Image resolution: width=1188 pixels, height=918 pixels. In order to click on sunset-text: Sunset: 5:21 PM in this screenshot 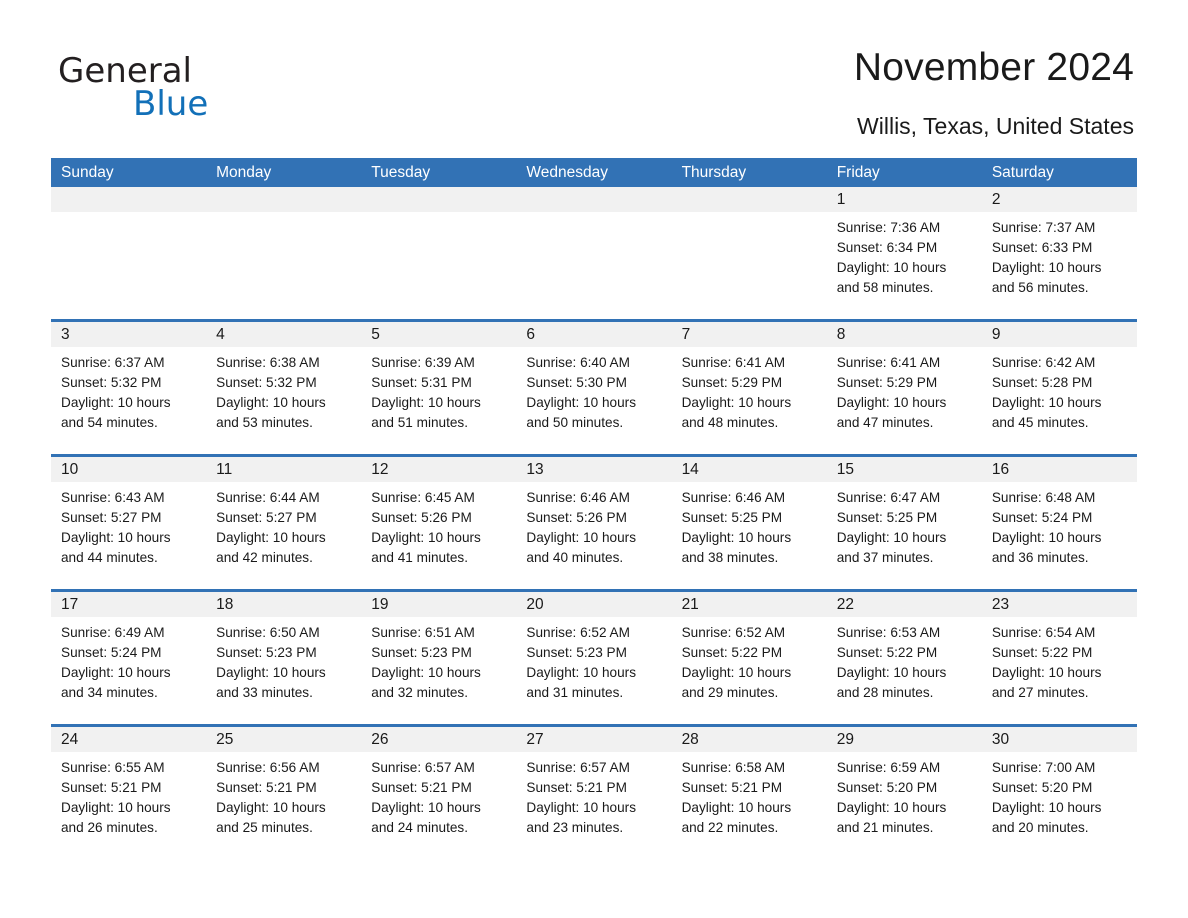, I will do `click(732, 787)`.